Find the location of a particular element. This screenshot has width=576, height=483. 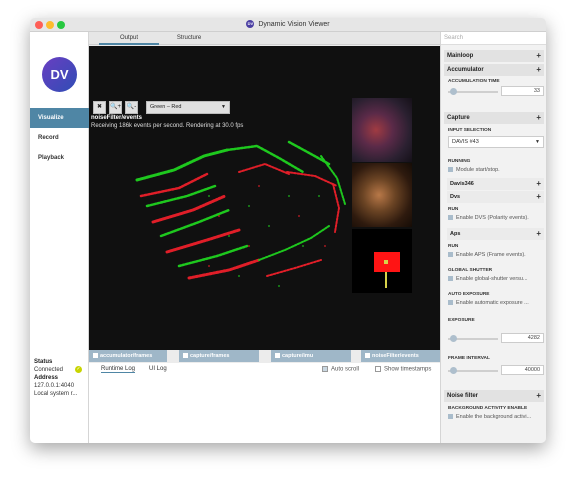

show-timestamps-toggle: Show timestamps is located at coordinates (403, 369).